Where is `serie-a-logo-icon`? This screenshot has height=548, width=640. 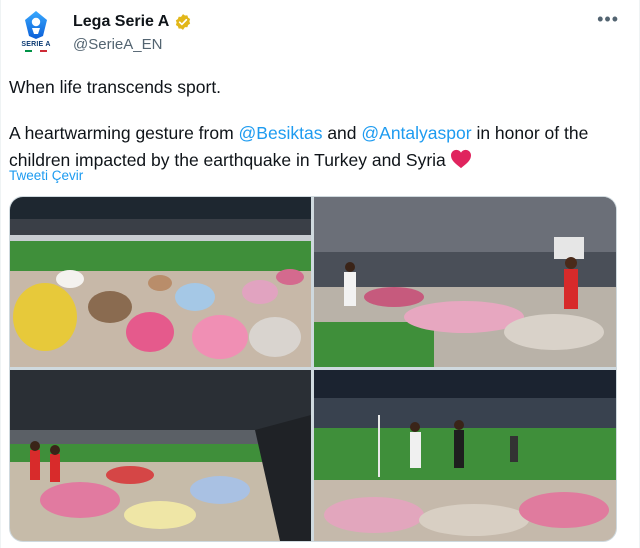
serie-a-logo-icon is located at coordinates (36, 25).